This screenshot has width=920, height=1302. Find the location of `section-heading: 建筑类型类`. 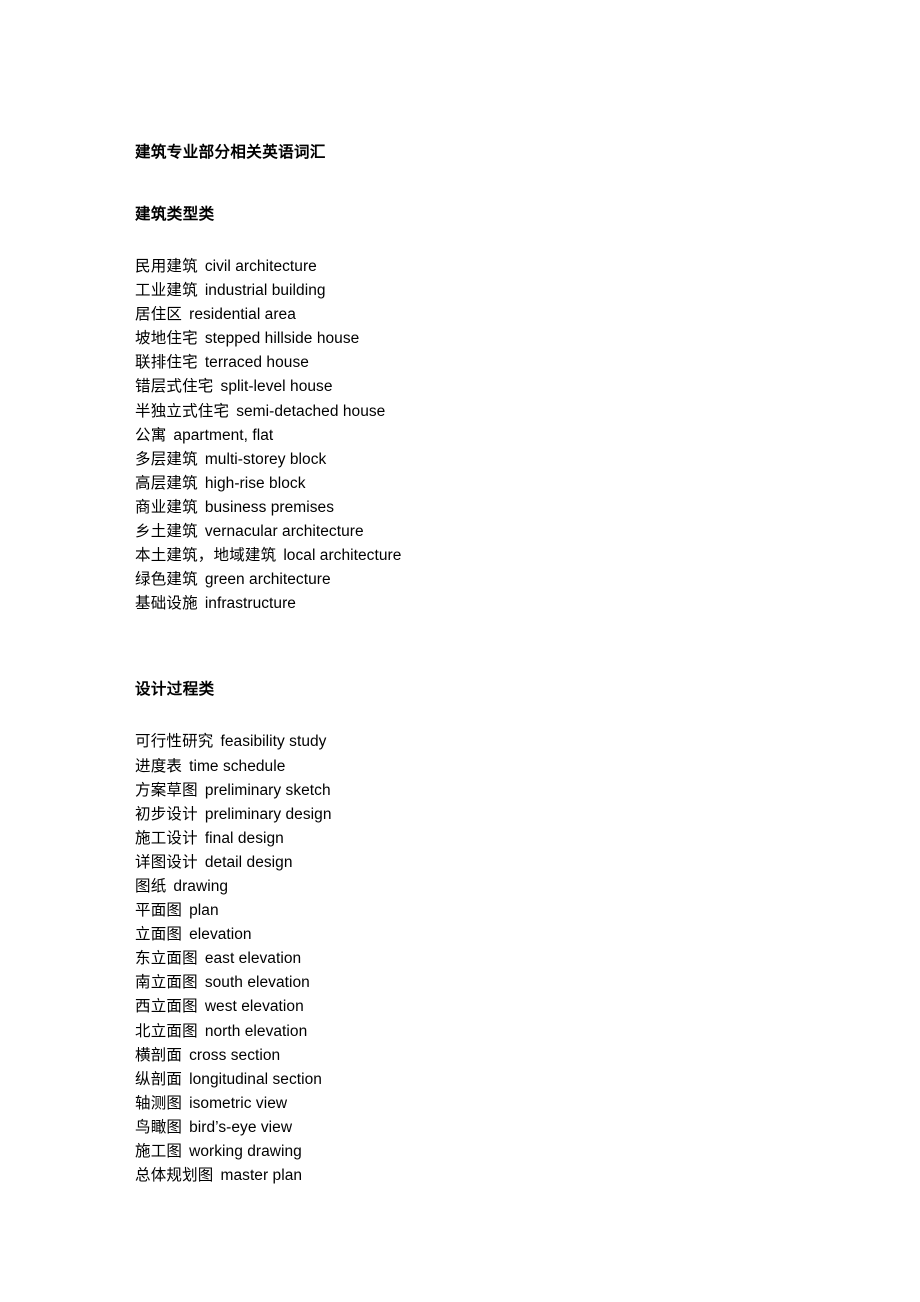

section-heading: 建筑类型类 is located at coordinates (175, 214).